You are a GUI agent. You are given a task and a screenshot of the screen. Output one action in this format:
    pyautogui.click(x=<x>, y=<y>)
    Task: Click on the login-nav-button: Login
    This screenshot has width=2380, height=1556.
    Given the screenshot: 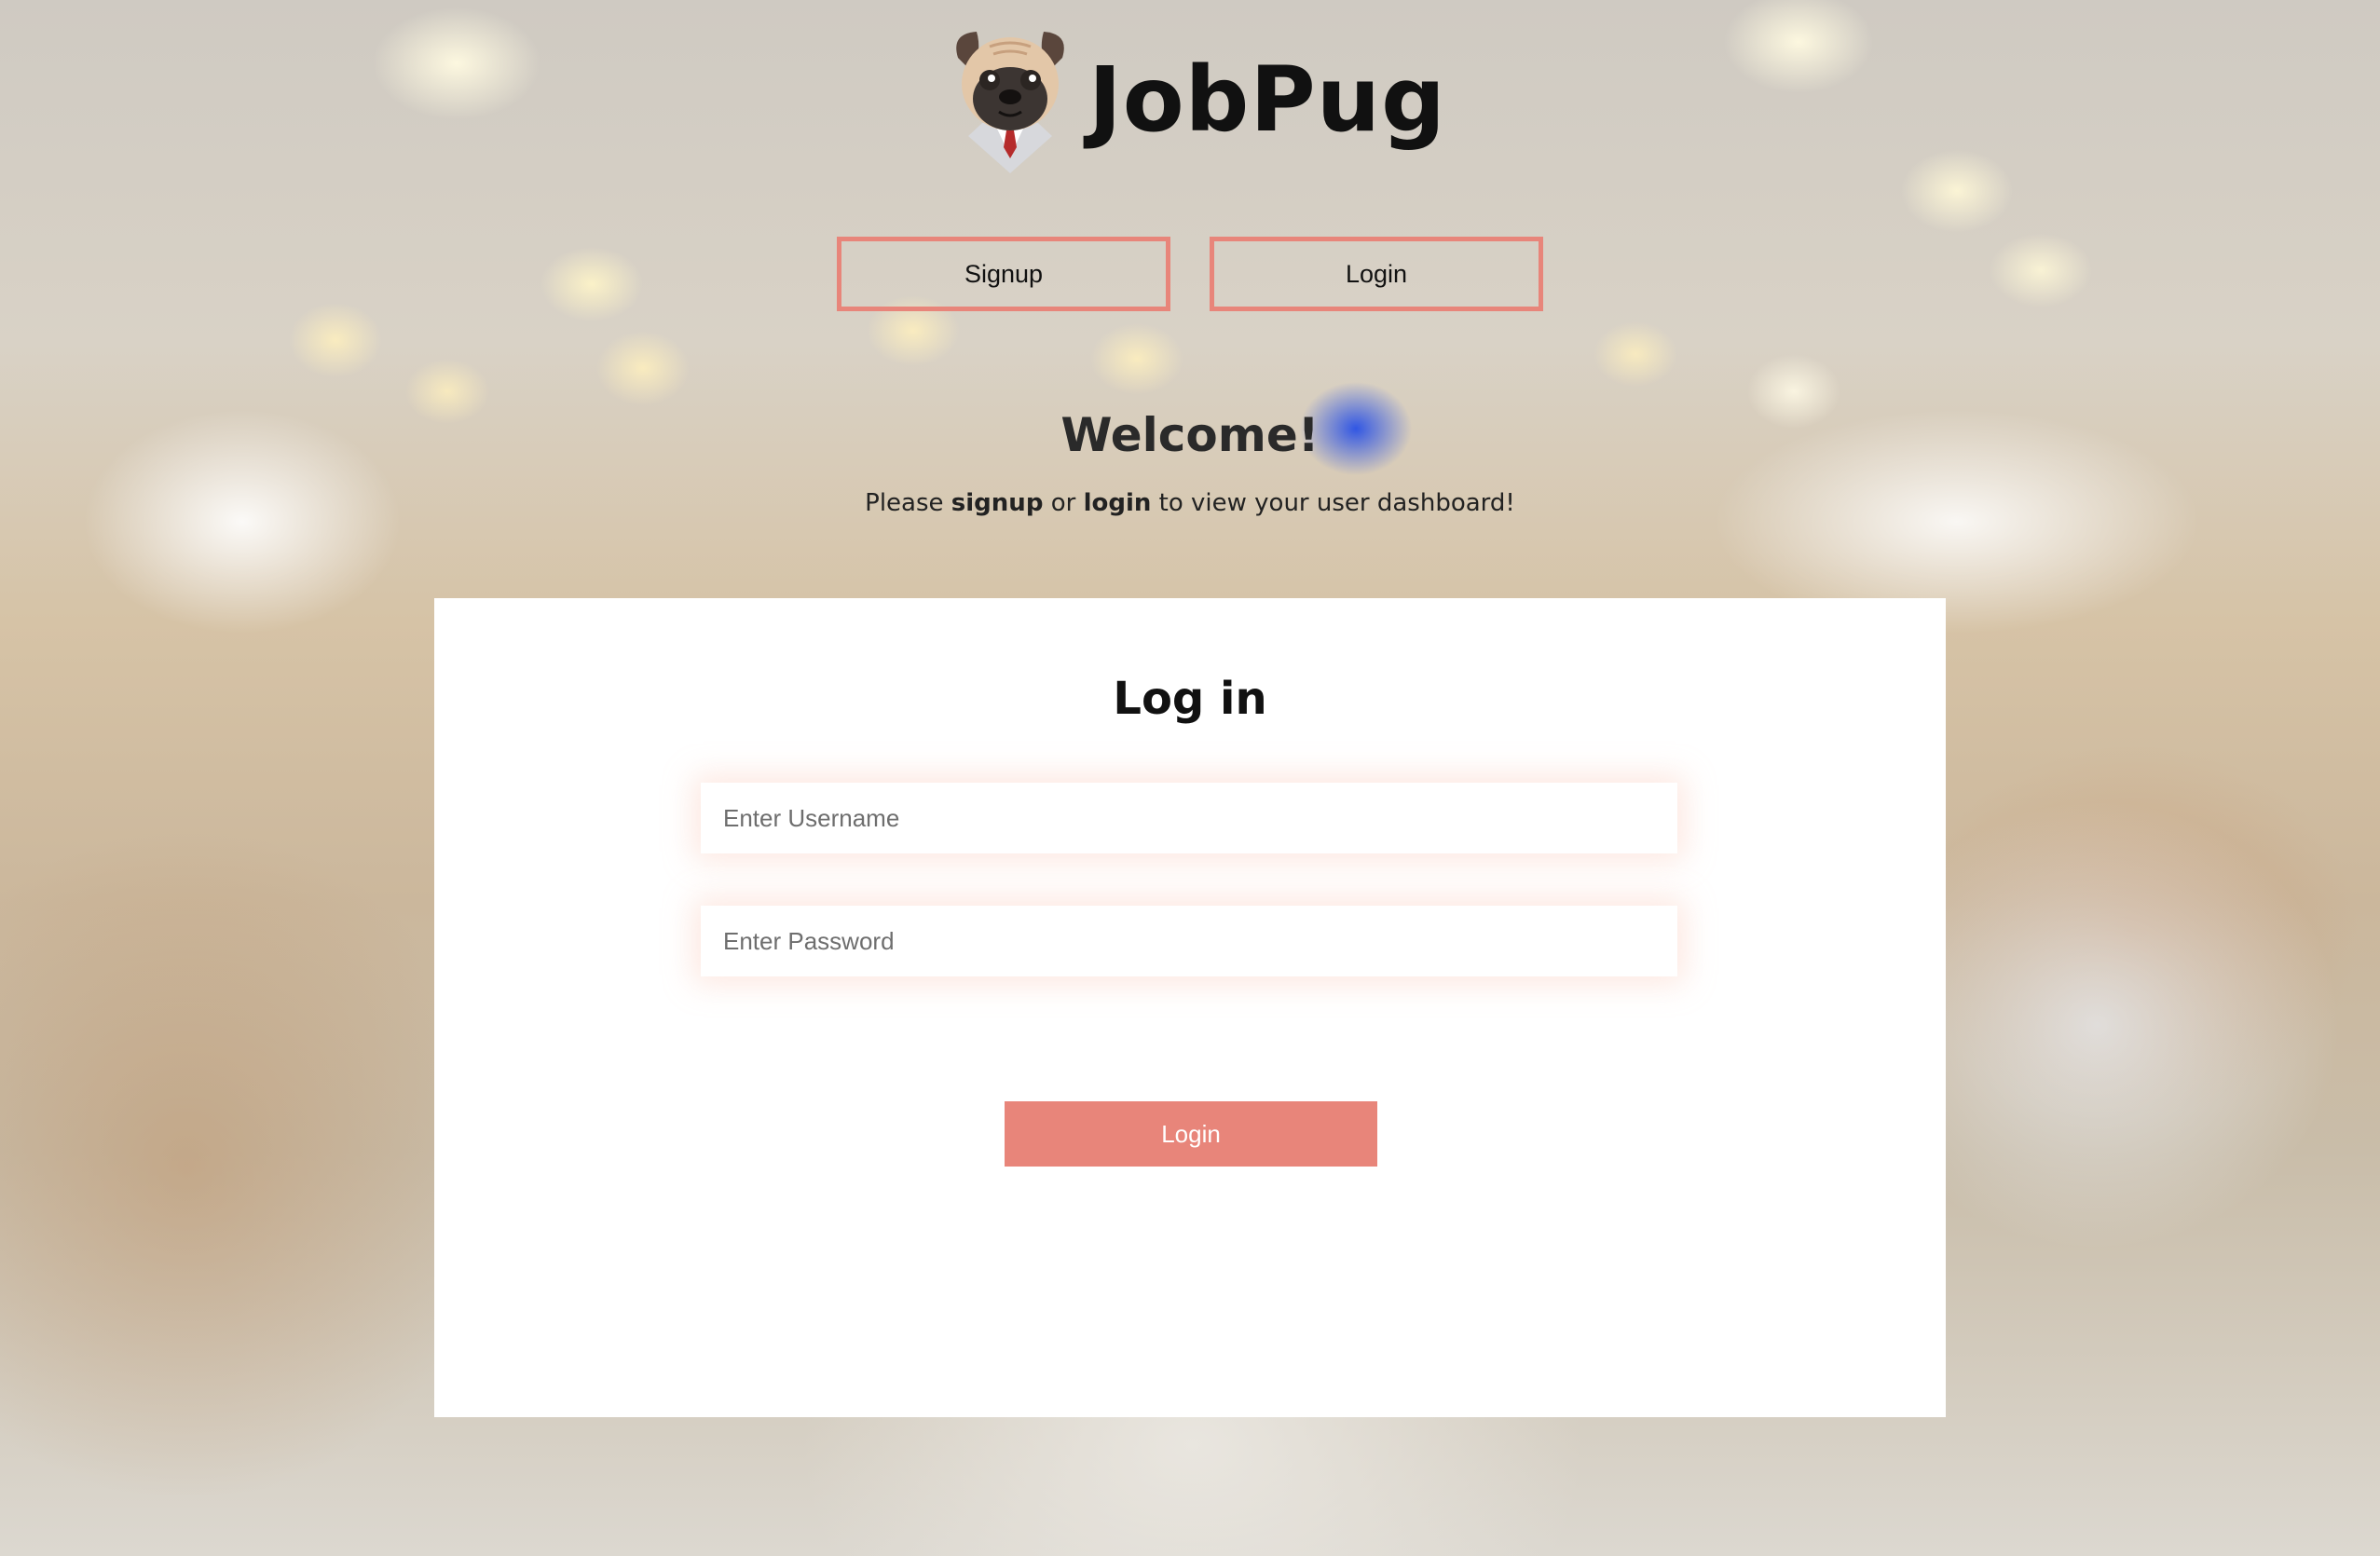 What is the action you would take?
    pyautogui.click(x=1376, y=274)
    